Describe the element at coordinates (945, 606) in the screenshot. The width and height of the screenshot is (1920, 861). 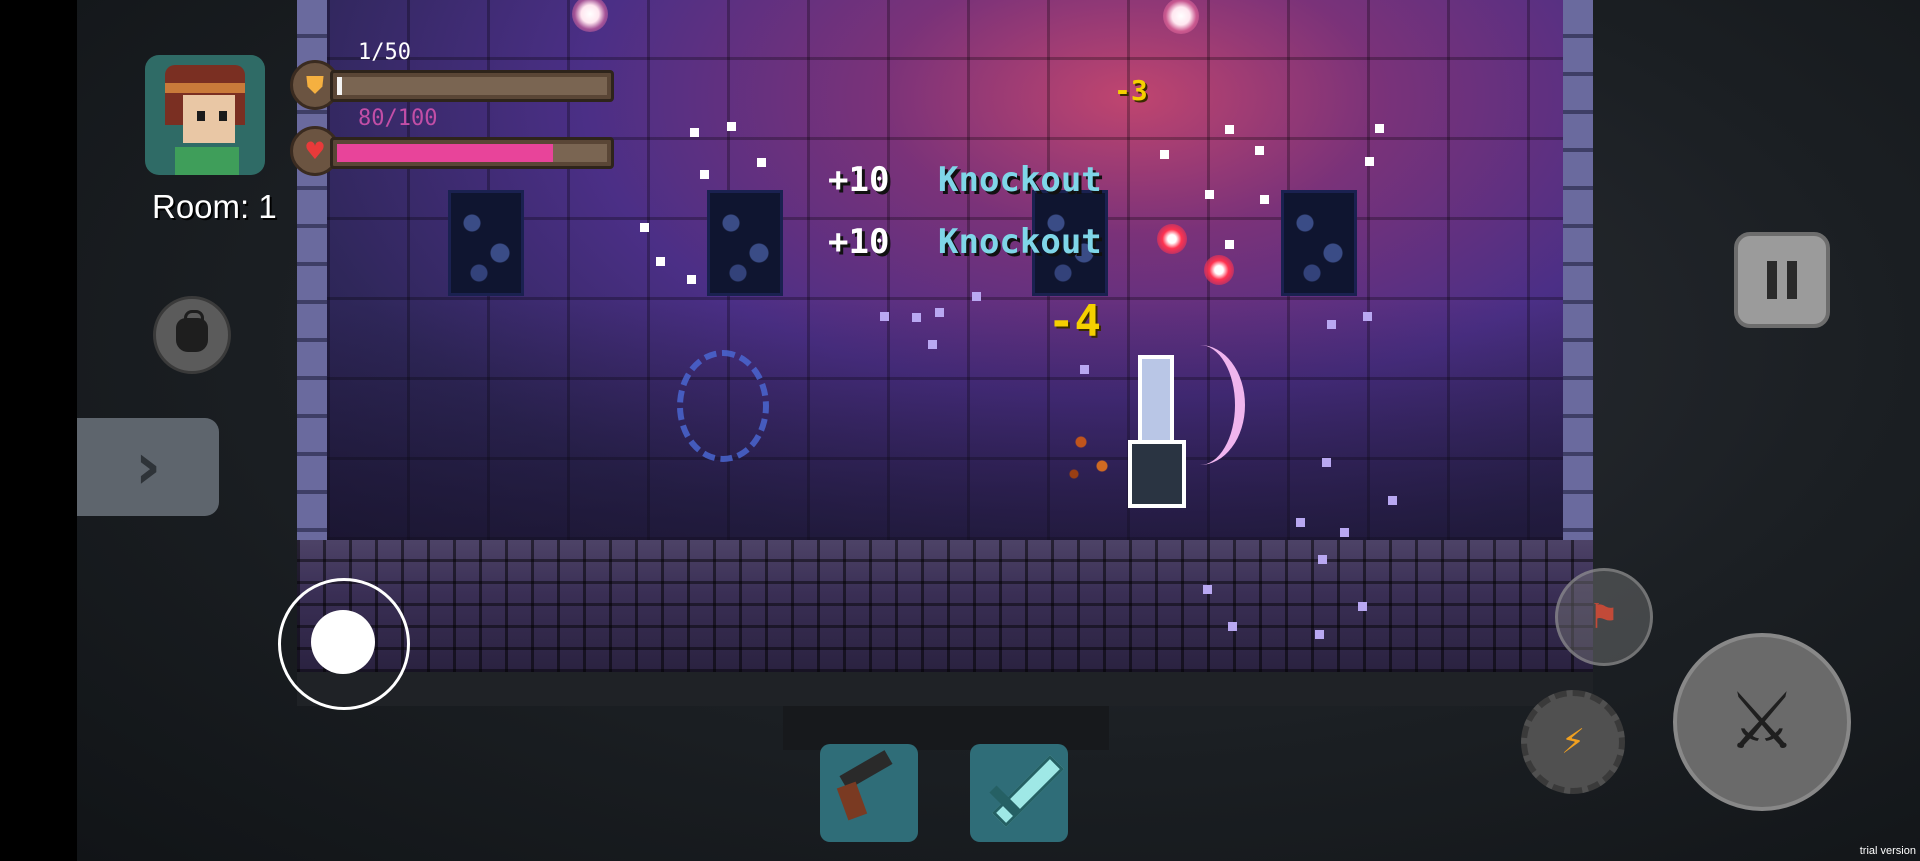
I see `room-brick-wall` at that location.